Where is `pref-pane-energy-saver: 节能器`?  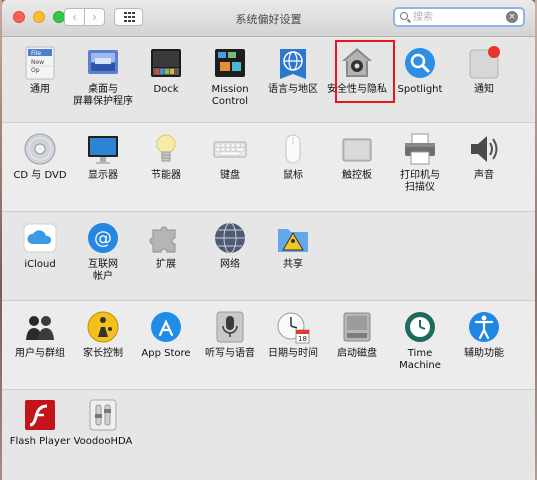 pref-pane-energy-saver: 节能器 is located at coordinates (166, 157).